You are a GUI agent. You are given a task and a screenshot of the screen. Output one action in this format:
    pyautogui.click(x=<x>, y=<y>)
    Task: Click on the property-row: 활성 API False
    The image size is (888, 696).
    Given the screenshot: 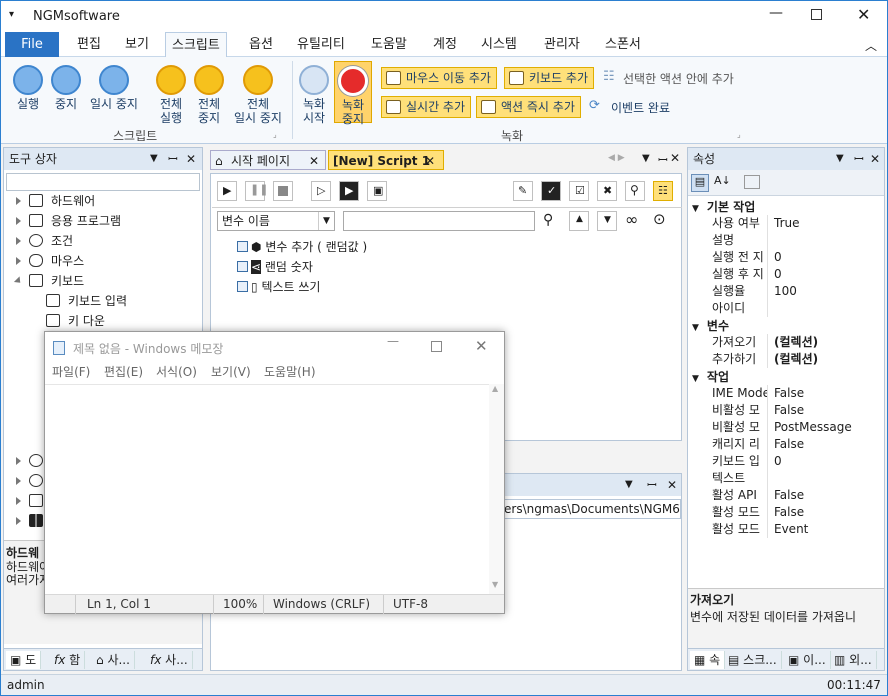 What is the action you would take?
    pyautogui.click(x=798, y=495)
    